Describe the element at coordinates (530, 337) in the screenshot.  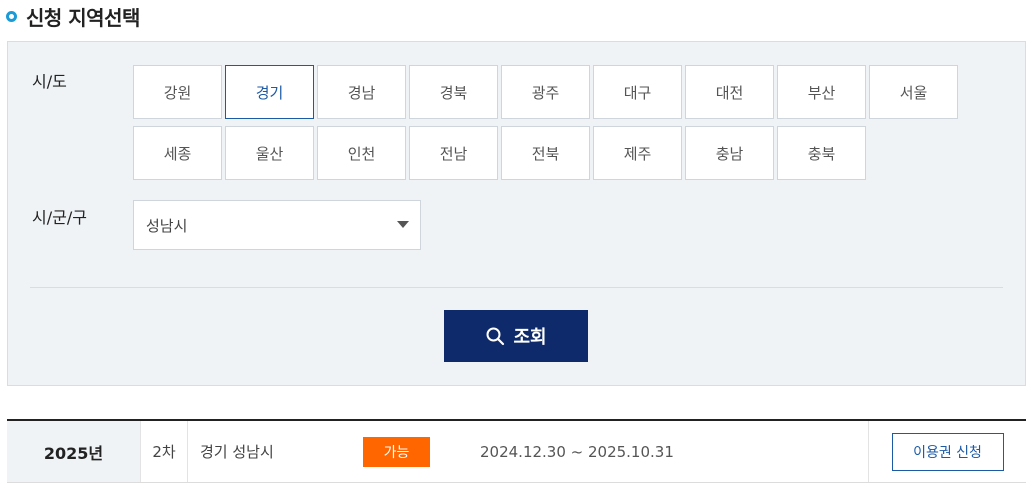
I see `search-button-label: 조회` at that location.